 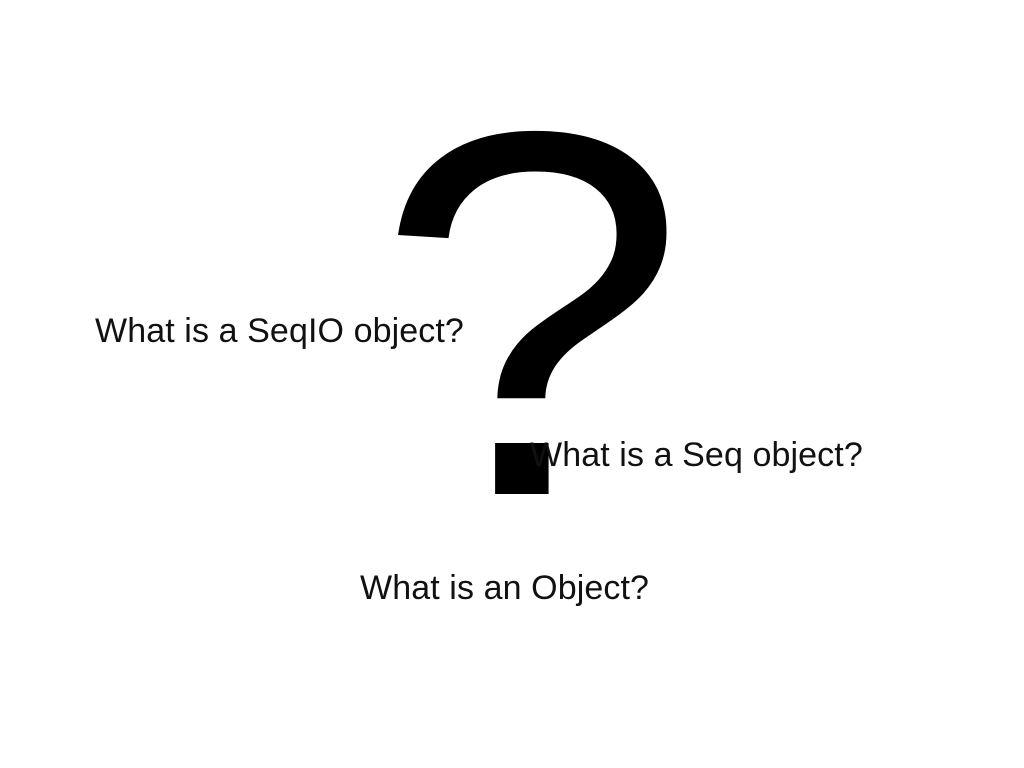 I want to click on question-what-is-object: What is an Object?, so click(x=505, y=588).